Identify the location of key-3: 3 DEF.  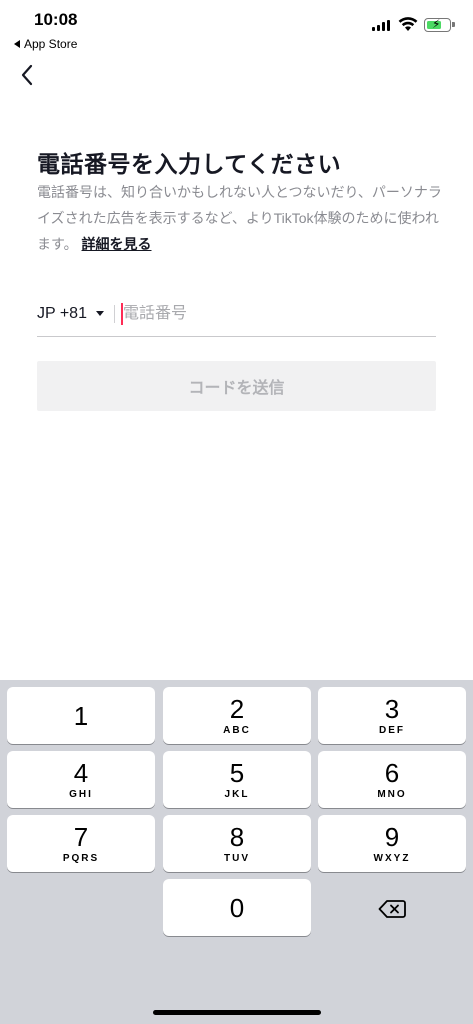
(392, 715).